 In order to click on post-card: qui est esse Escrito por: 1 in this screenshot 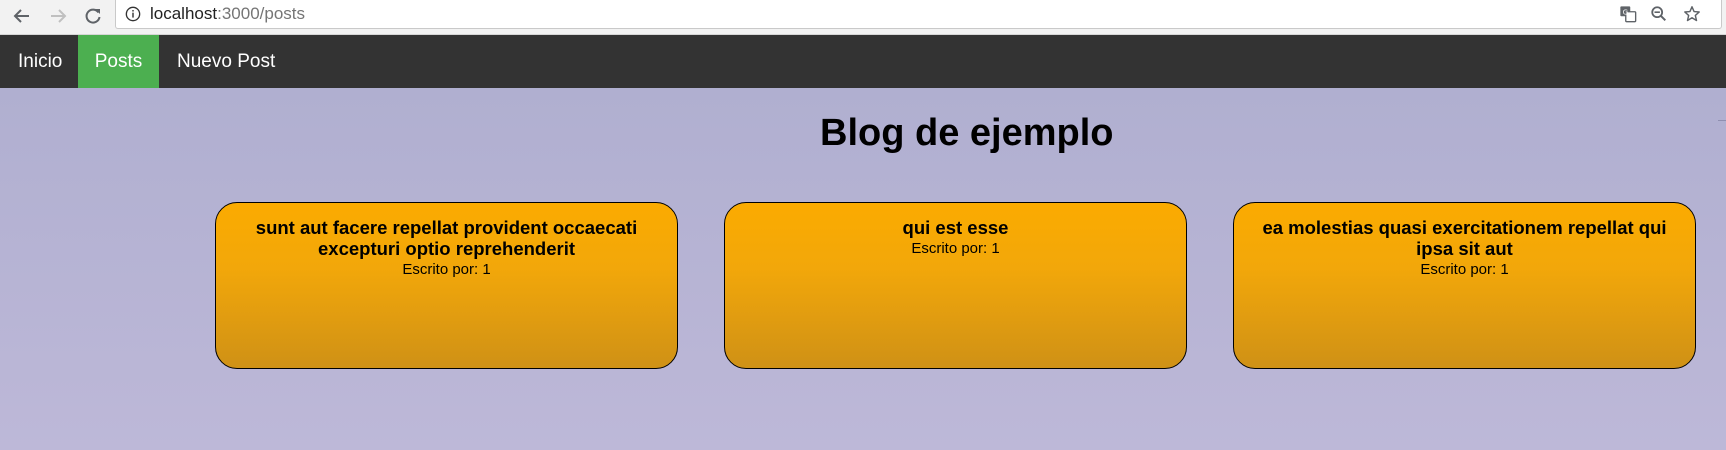, I will do `click(955, 285)`.